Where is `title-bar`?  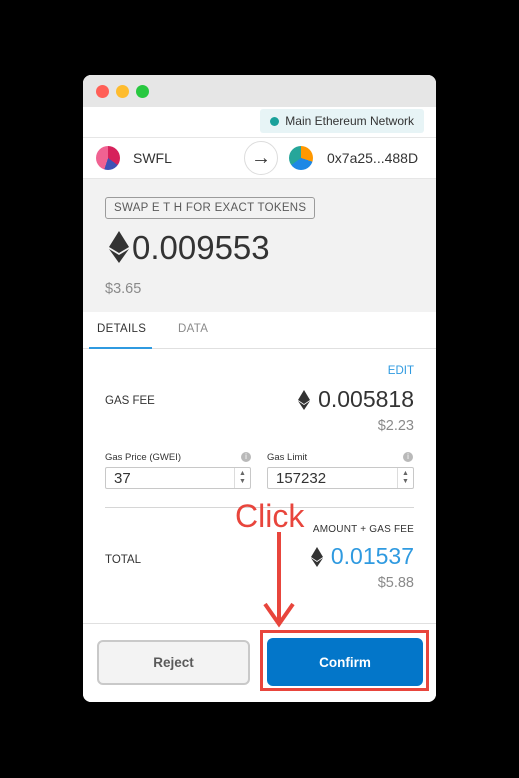 title-bar is located at coordinates (259, 91).